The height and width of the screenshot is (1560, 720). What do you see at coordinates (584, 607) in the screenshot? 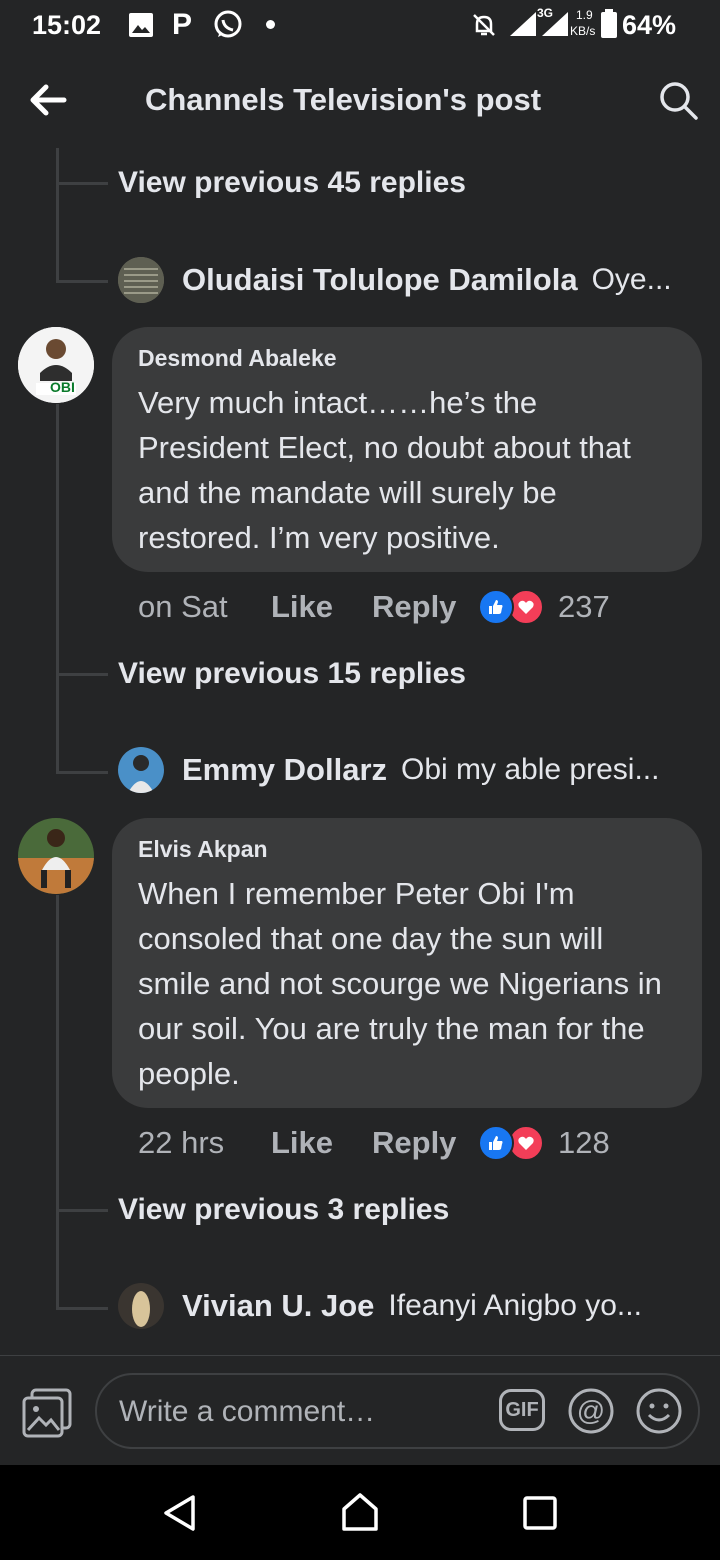
I see `reaction-count: 237` at bounding box center [584, 607].